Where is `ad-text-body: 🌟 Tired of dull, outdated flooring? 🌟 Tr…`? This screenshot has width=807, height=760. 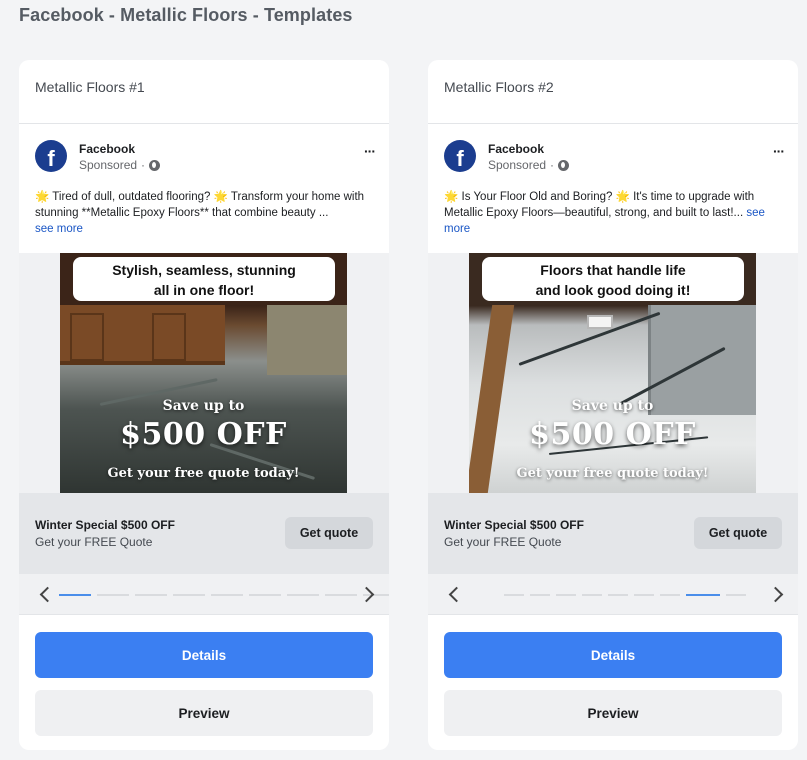 ad-text-body: 🌟 Tired of dull, outdated flooring? 🌟 Tr… is located at coordinates (200, 205).